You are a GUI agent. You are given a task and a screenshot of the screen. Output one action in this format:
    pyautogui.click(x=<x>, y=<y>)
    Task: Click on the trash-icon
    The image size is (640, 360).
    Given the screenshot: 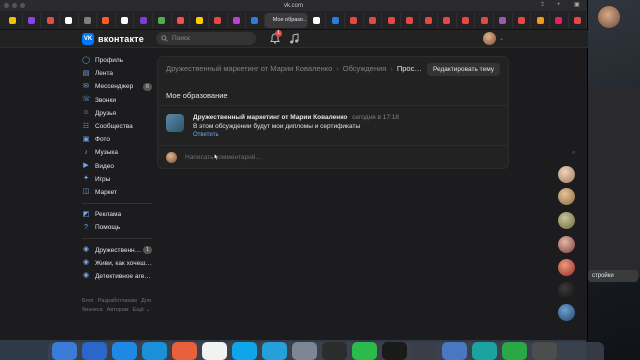 What is the action you would take?
    pyautogui.click(x=544, y=351)
    